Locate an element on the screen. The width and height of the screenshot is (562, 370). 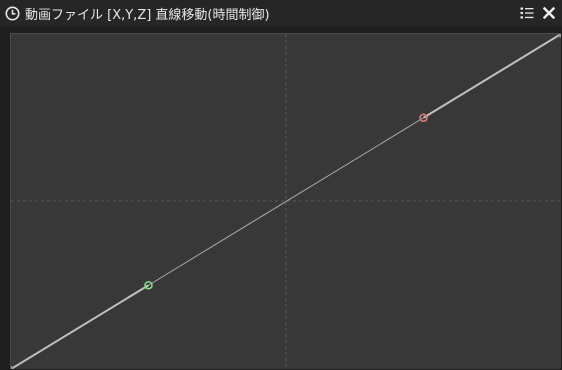
close-icon is located at coordinates (549, 13).